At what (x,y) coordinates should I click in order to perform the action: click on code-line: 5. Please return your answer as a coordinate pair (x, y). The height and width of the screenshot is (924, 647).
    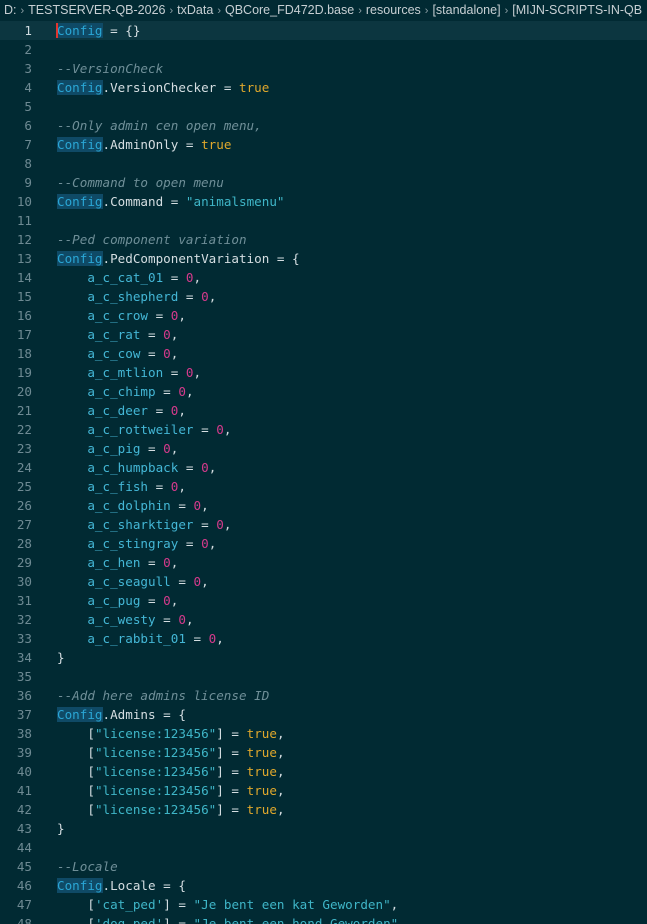
    Looking at the image, I should click on (323, 106).